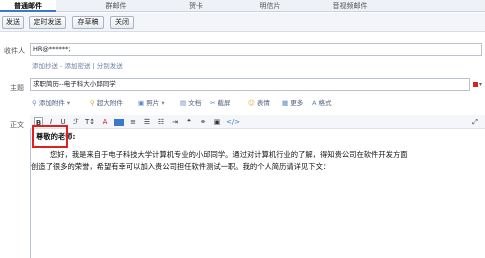 The image size is (485, 258). I want to click on photo-icon: ▣, so click(141, 103).